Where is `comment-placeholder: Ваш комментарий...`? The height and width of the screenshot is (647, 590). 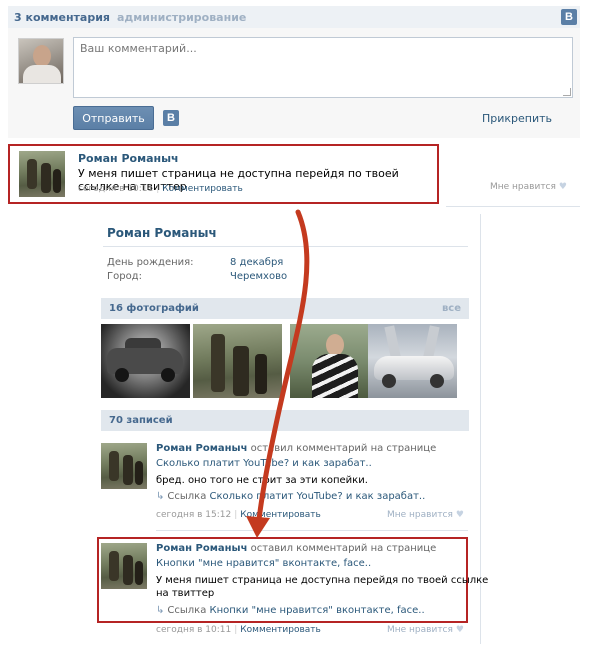
comment-placeholder: Ваш комментарий... is located at coordinates (138, 48).